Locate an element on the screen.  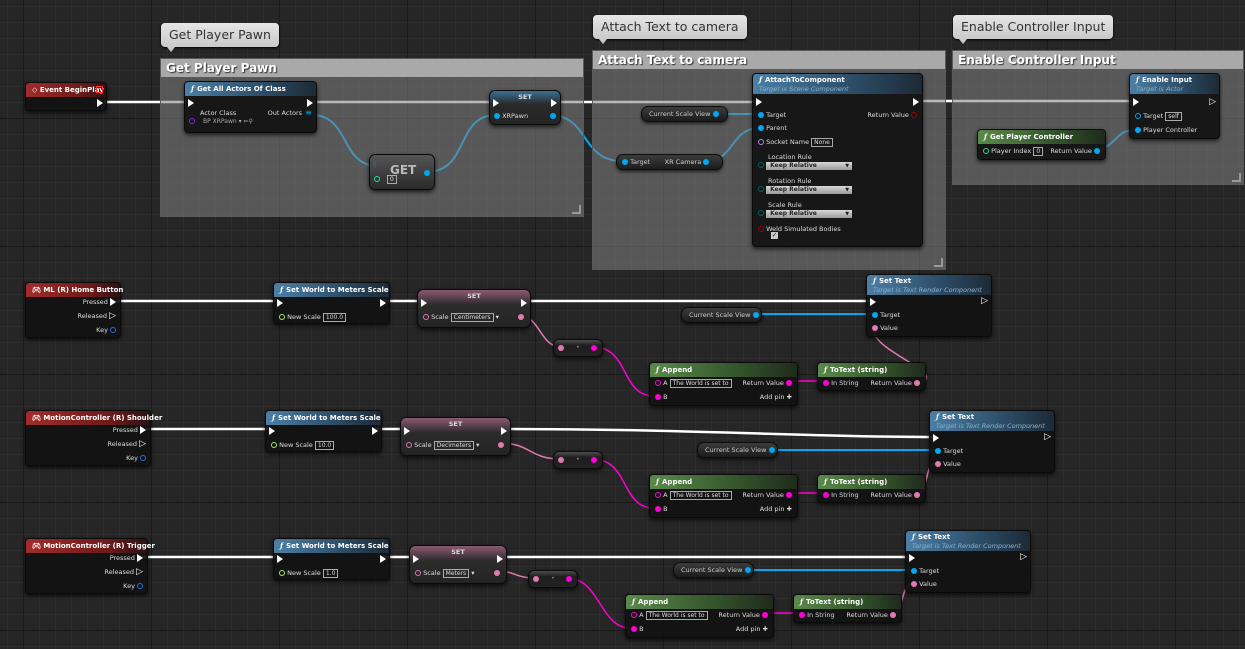
player-controller-pin: Player Controller is located at coordinates (1166, 130).